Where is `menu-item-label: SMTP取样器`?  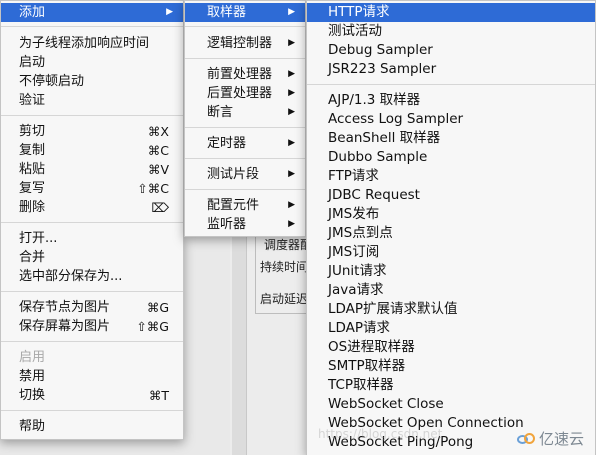
menu-item-label: SMTP取样器 is located at coordinates (367, 366).